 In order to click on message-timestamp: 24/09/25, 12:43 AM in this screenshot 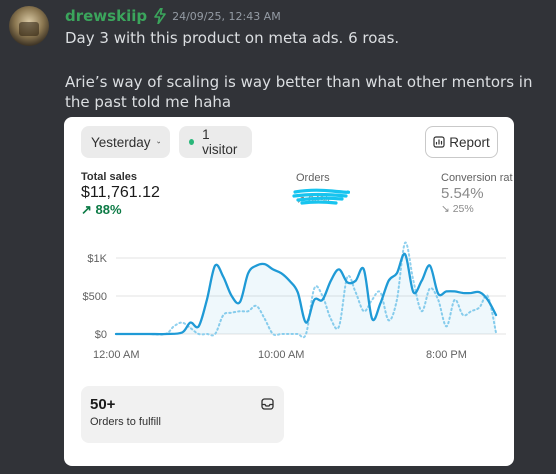, I will do `click(226, 16)`.